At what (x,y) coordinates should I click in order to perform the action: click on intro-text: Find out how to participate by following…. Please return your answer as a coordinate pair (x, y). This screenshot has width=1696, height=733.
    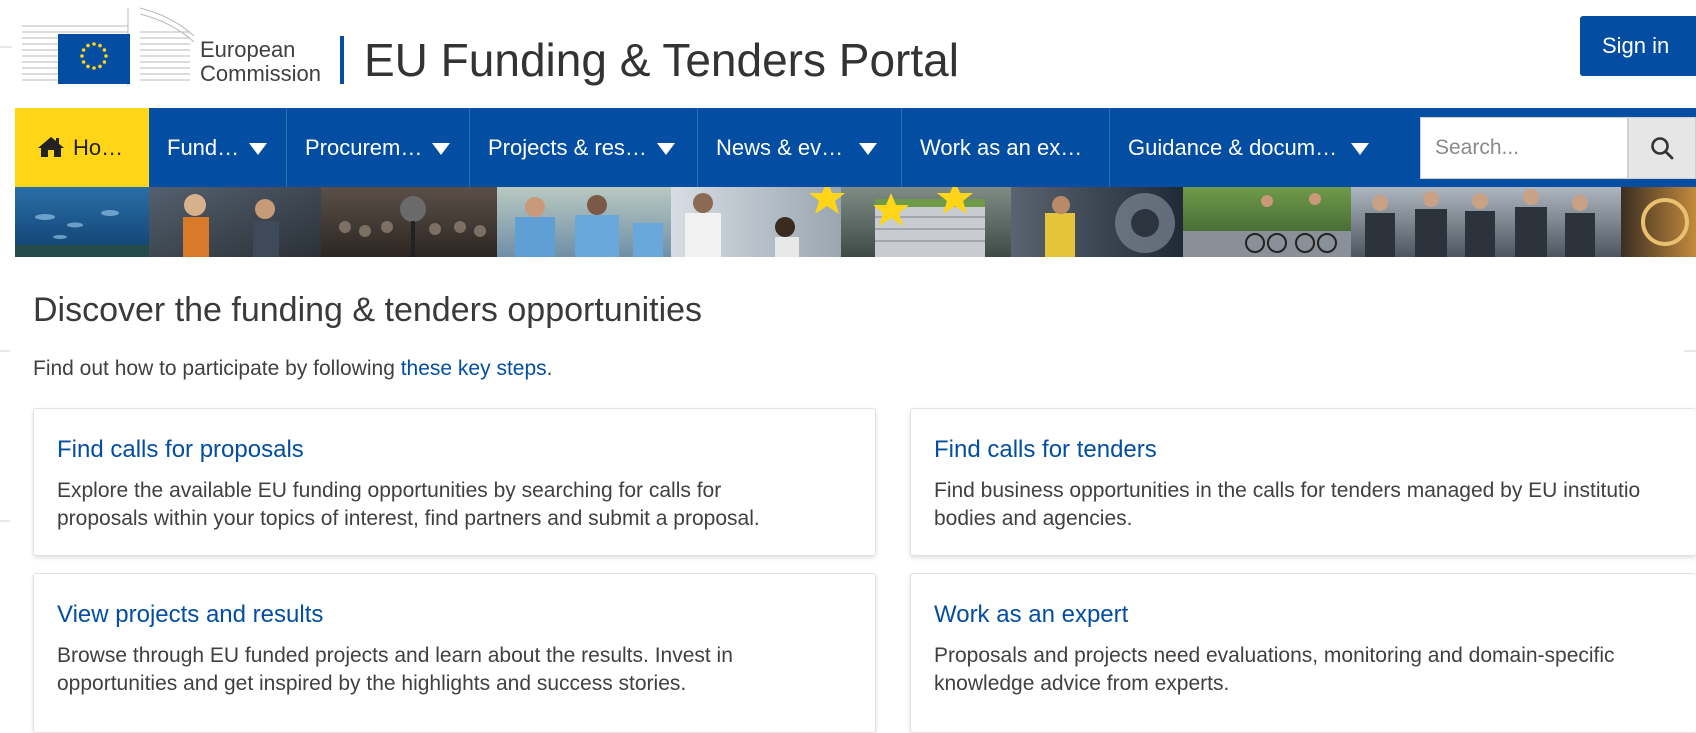
    Looking at the image, I should click on (292, 369).